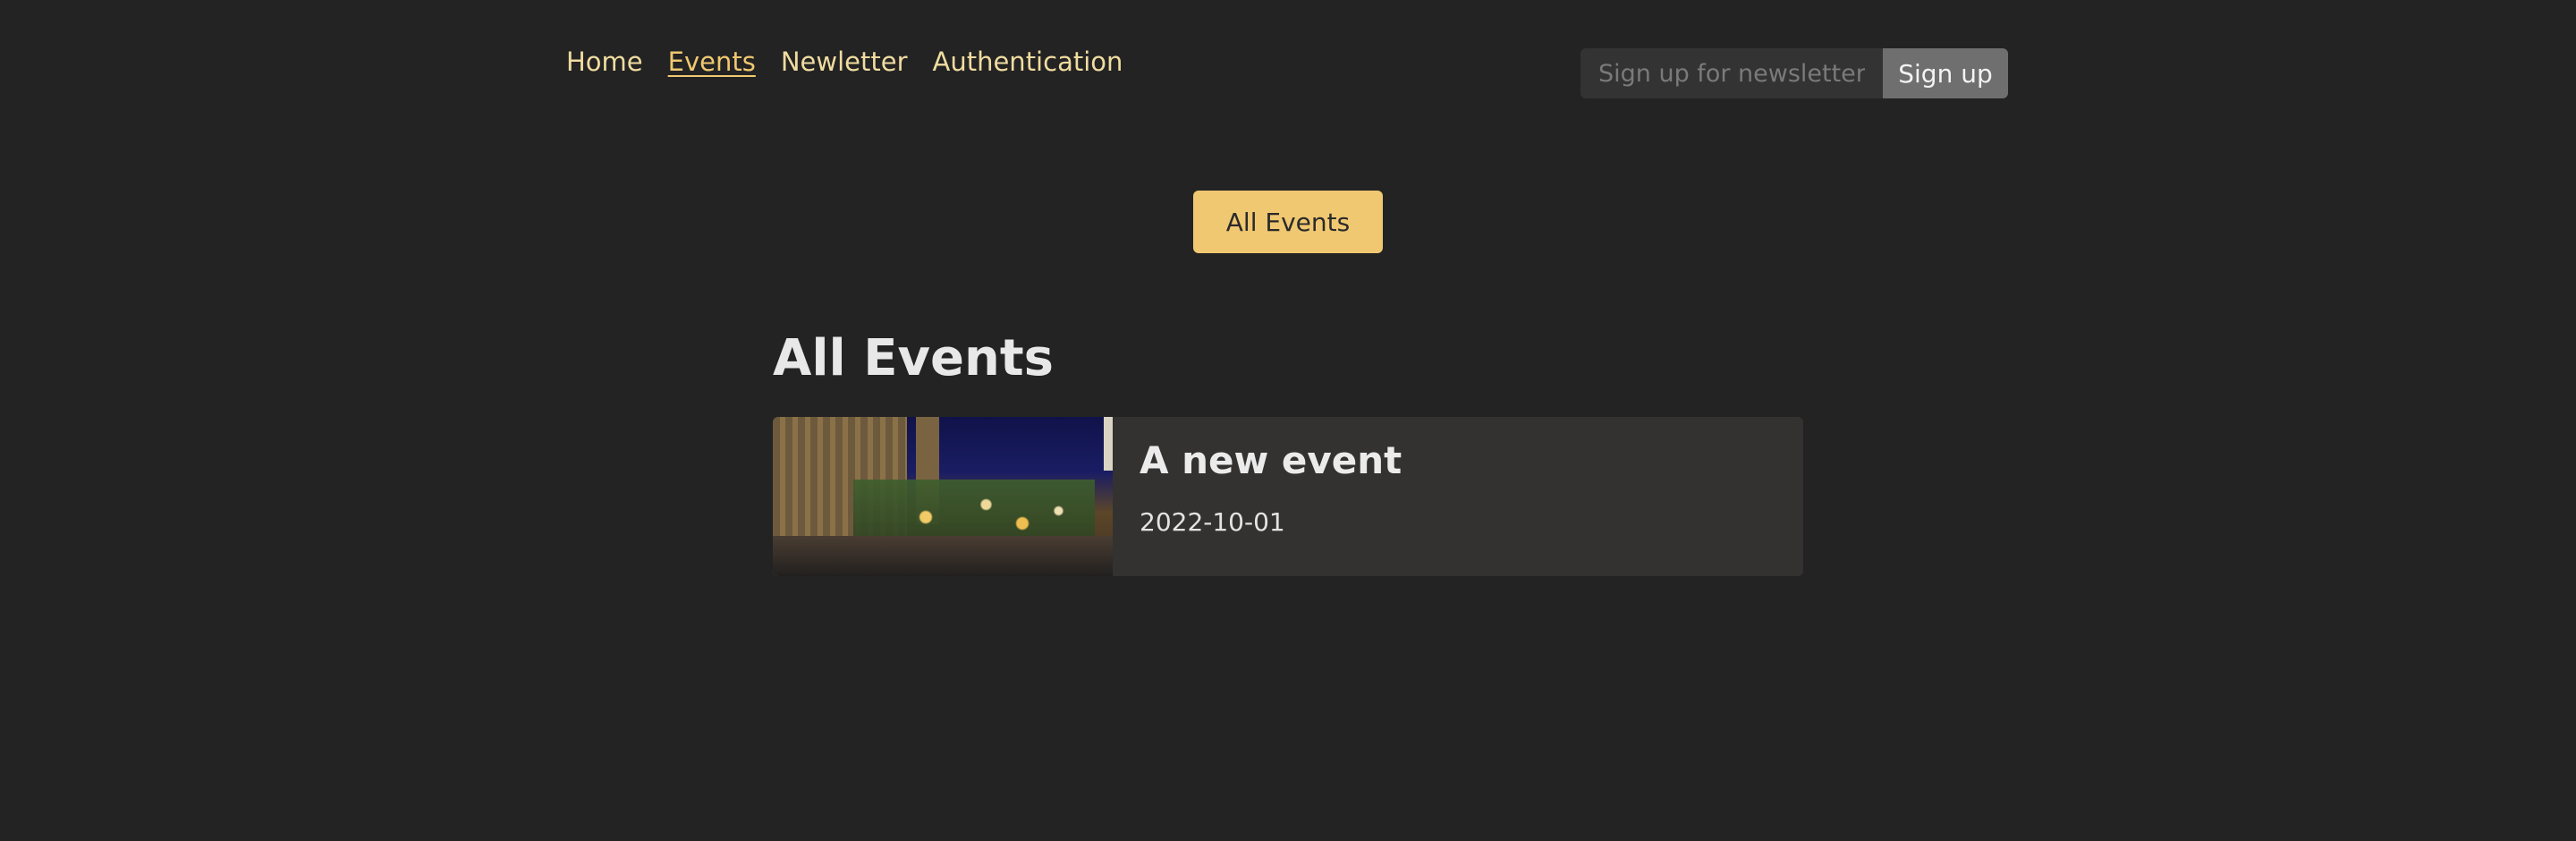 Image resolution: width=2576 pixels, height=841 pixels. Describe the element at coordinates (1271, 460) in the screenshot. I see `event-title: A new event` at that location.